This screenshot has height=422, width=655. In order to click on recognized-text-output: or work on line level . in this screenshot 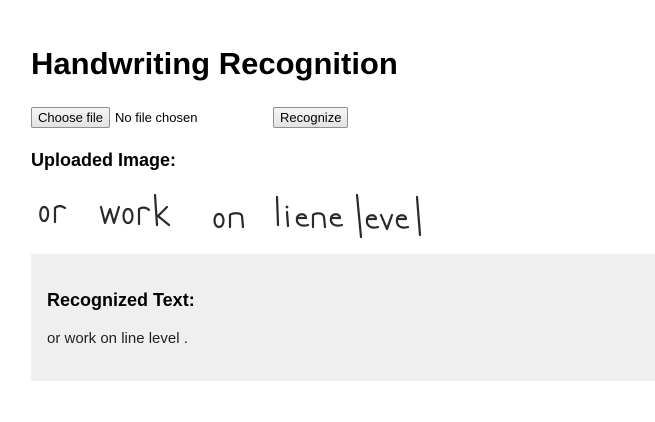, I will do `click(117, 338)`.